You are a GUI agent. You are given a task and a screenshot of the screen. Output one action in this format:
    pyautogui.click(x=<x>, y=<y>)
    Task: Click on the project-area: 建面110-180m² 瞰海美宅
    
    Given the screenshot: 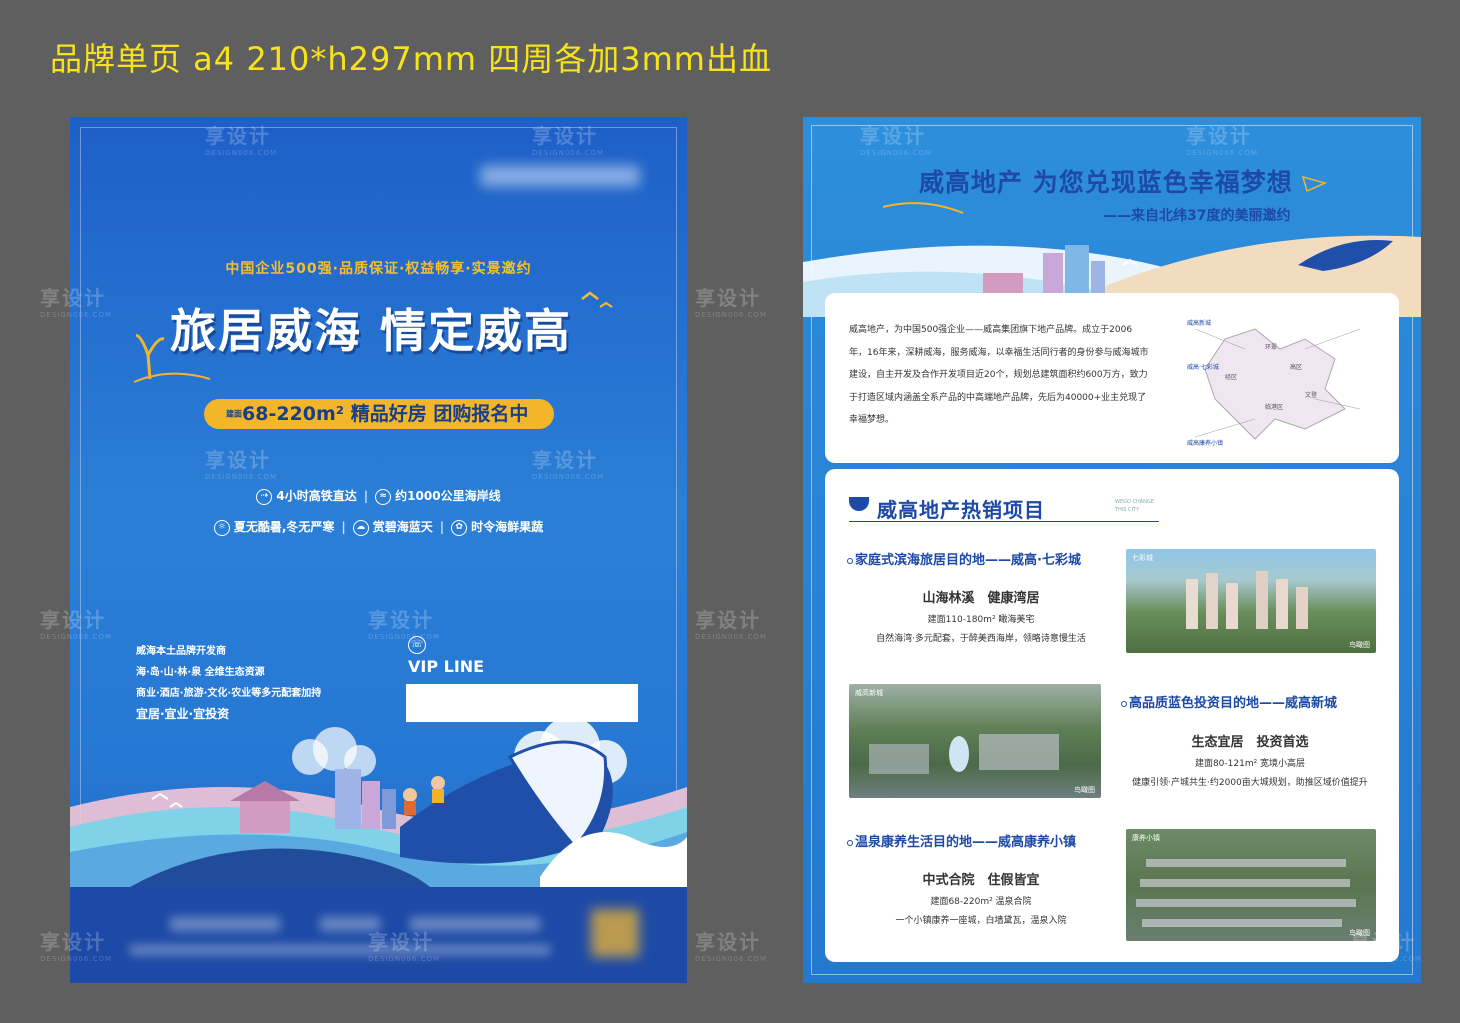 What is the action you would take?
    pyautogui.click(x=981, y=620)
    